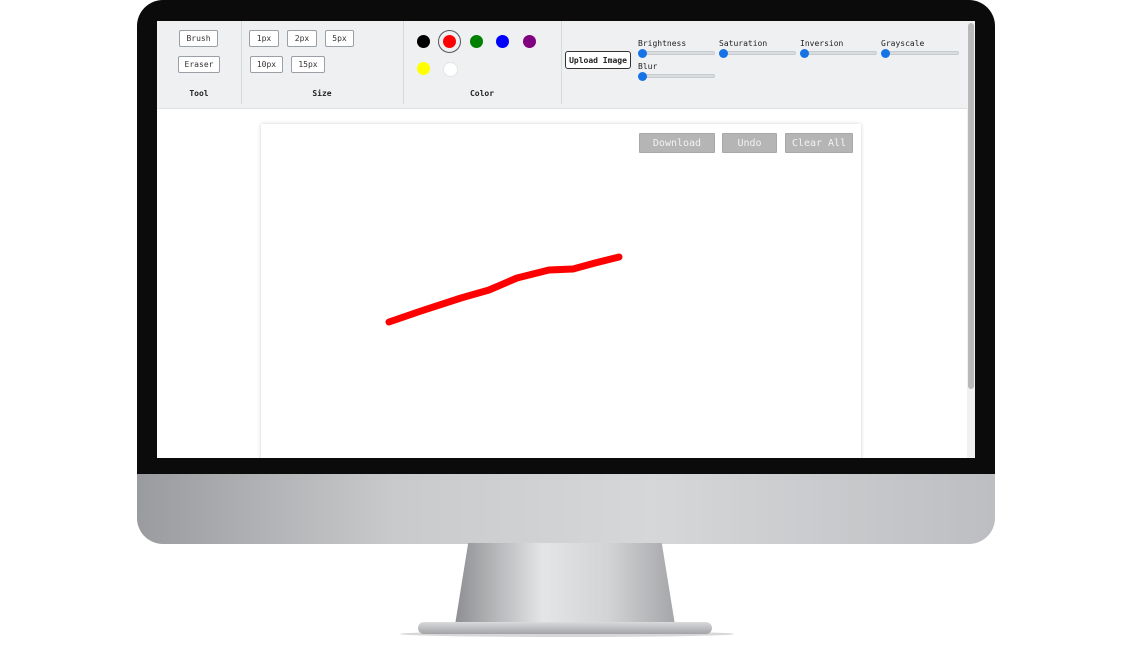 The width and height of the screenshot is (1146, 645). I want to click on color-swatch-red, so click(449, 41).